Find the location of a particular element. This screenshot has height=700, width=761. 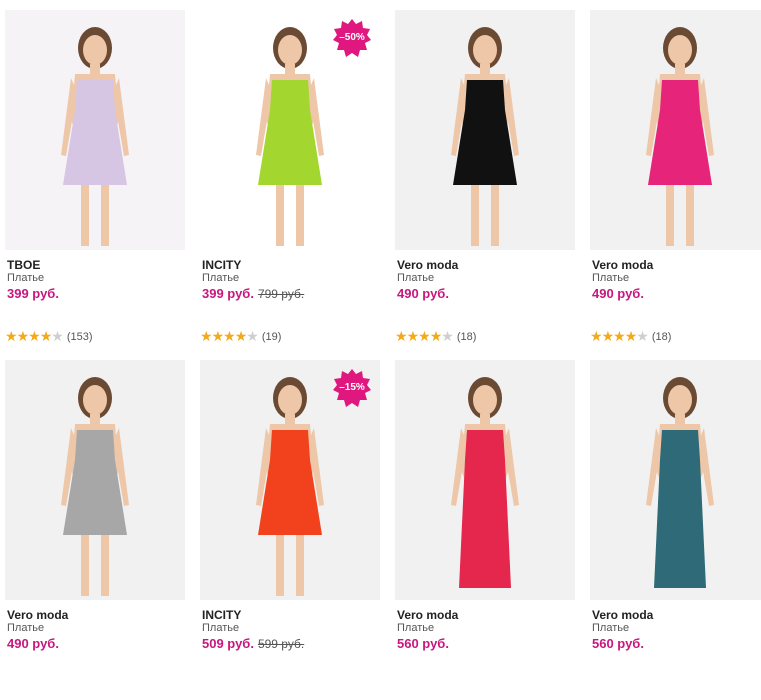

rating: ★★★★★ (153) is located at coordinates (49, 335).